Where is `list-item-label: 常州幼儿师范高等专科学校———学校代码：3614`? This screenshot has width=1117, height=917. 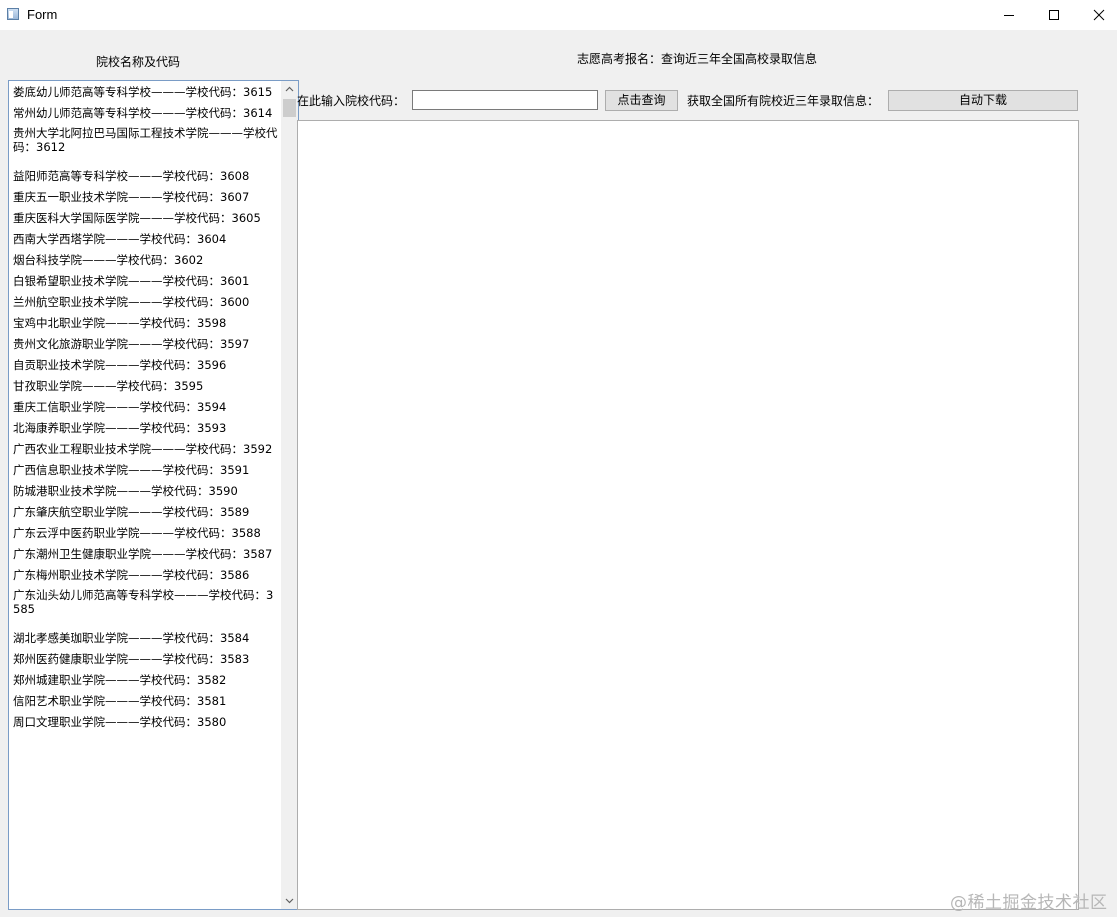 list-item-label: 常州幼儿师范高等专科学校———学校代码：3614 is located at coordinates (143, 113).